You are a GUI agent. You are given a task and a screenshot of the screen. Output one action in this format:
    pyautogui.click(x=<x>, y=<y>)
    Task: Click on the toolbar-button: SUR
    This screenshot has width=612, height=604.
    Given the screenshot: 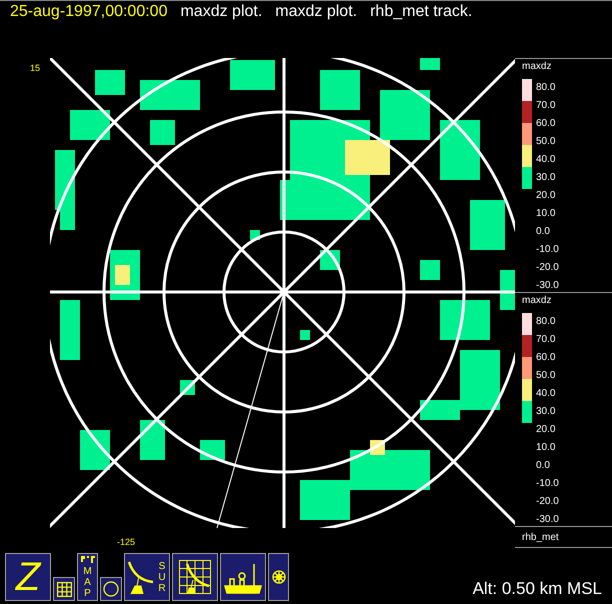 What is the action you would take?
    pyautogui.click(x=147, y=577)
    